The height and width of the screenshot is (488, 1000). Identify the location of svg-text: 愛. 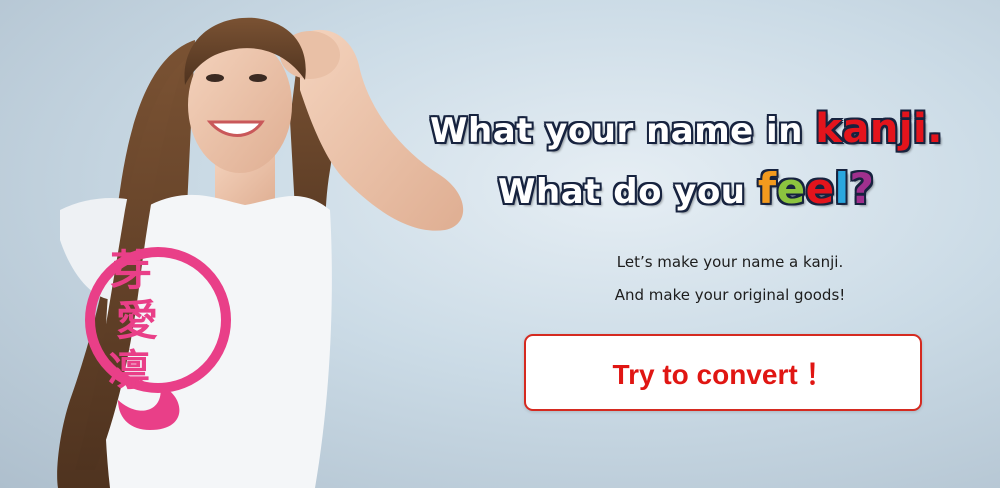
(137, 320).